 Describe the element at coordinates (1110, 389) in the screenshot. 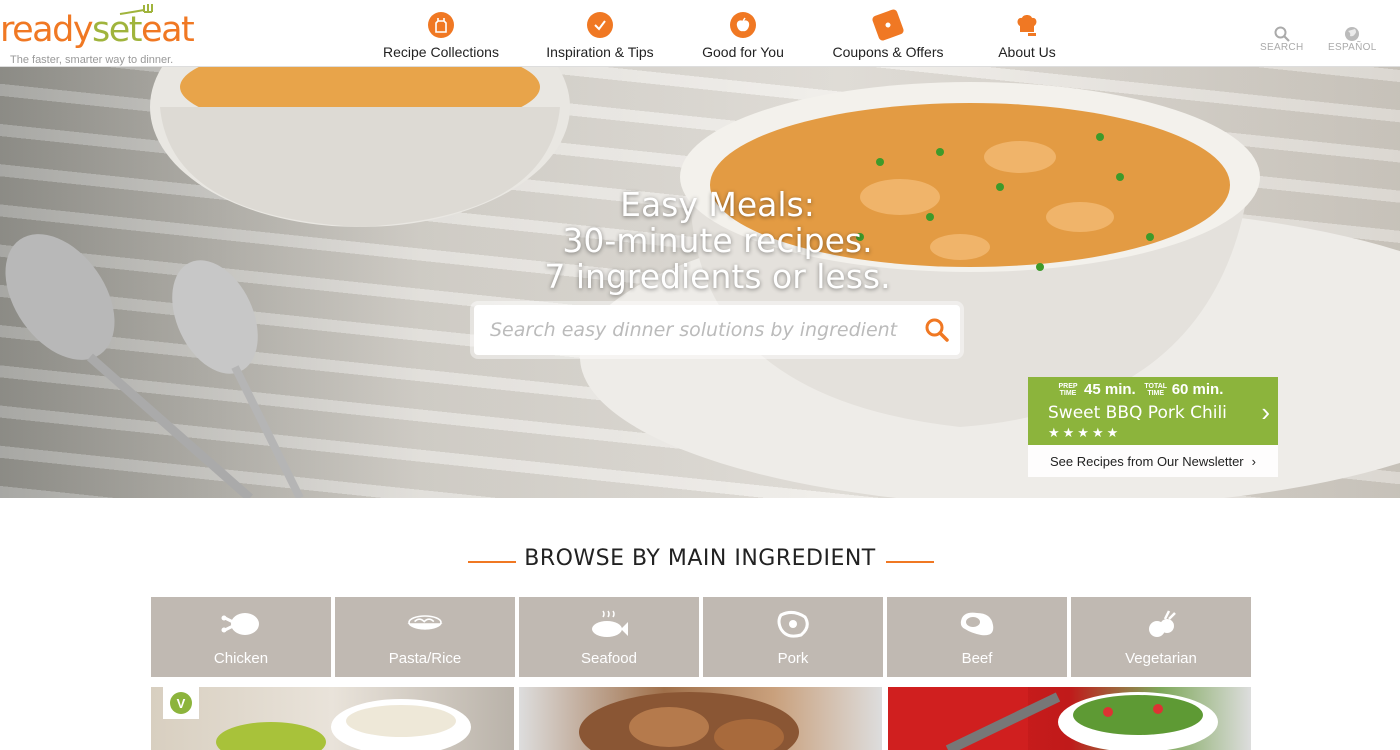

I see `prep-time-value: 45 min.` at that location.